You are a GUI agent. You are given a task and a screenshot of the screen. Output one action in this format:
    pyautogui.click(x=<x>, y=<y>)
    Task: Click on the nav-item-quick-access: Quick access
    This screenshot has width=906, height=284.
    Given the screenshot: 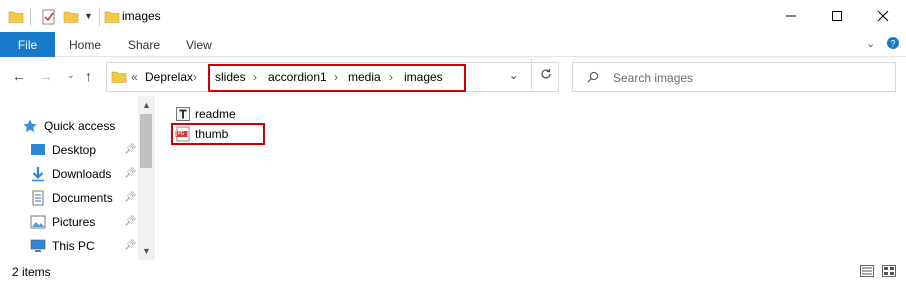 What is the action you would take?
    pyautogui.click(x=68, y=126)
    